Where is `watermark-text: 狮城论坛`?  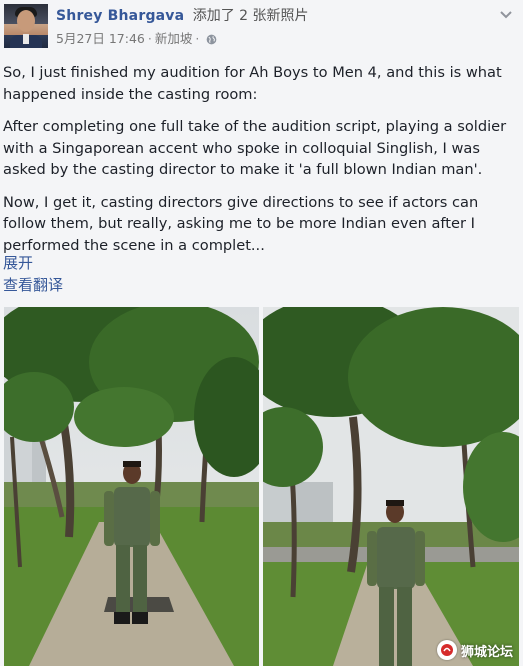
watermark-text: 狮城论坛 is located at coordinates (486, 652).